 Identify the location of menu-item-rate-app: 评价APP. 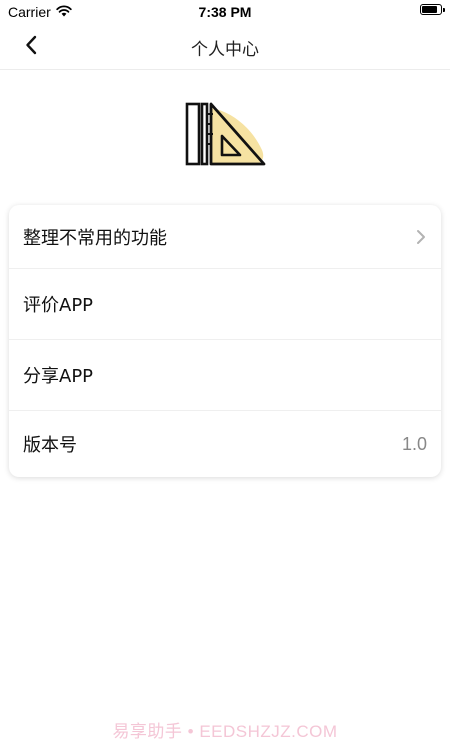
(225, 304).